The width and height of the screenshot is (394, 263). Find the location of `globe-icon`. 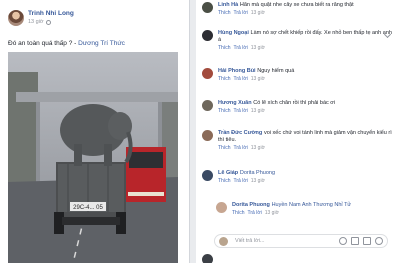

globe-icon is located at coordinates (48, 22).